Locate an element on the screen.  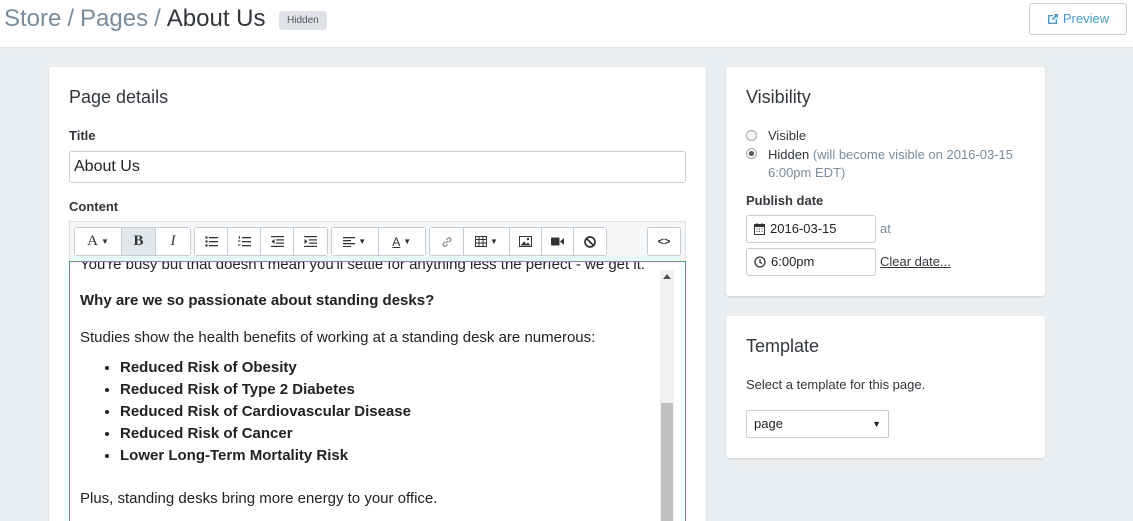
template-heading: Template is located at coordinates (783, 346).